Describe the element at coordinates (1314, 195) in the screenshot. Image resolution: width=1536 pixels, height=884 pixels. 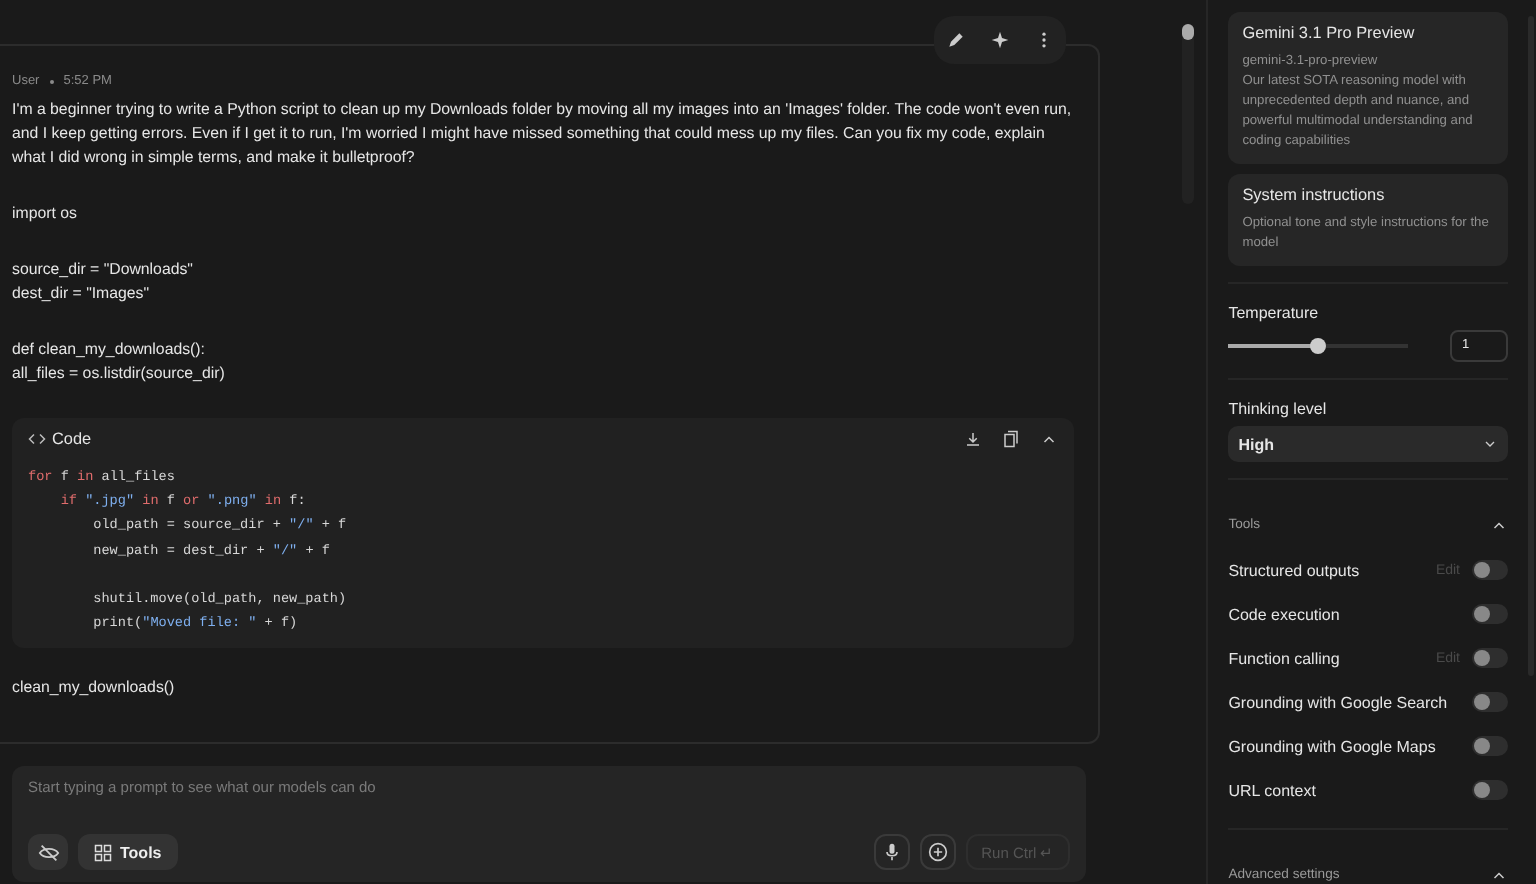
I see `card-title: System instructions` at that location.